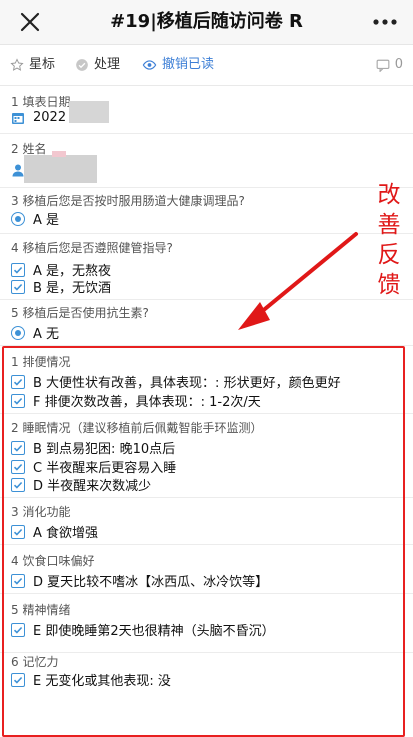  What do you see at coordinates (383, 65) in the screenshot?
I see `comment-icon` at bounding box center [383, 65].